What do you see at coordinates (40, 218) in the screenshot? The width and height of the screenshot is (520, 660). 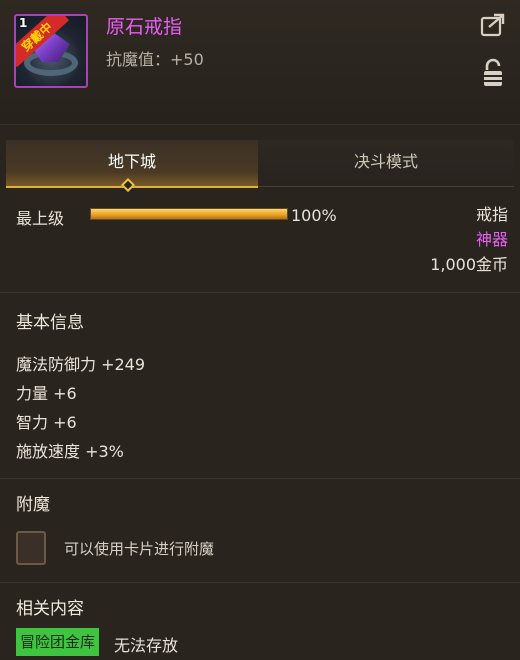 I see `grade-label: 最上级` at bounding box center [40, 218].